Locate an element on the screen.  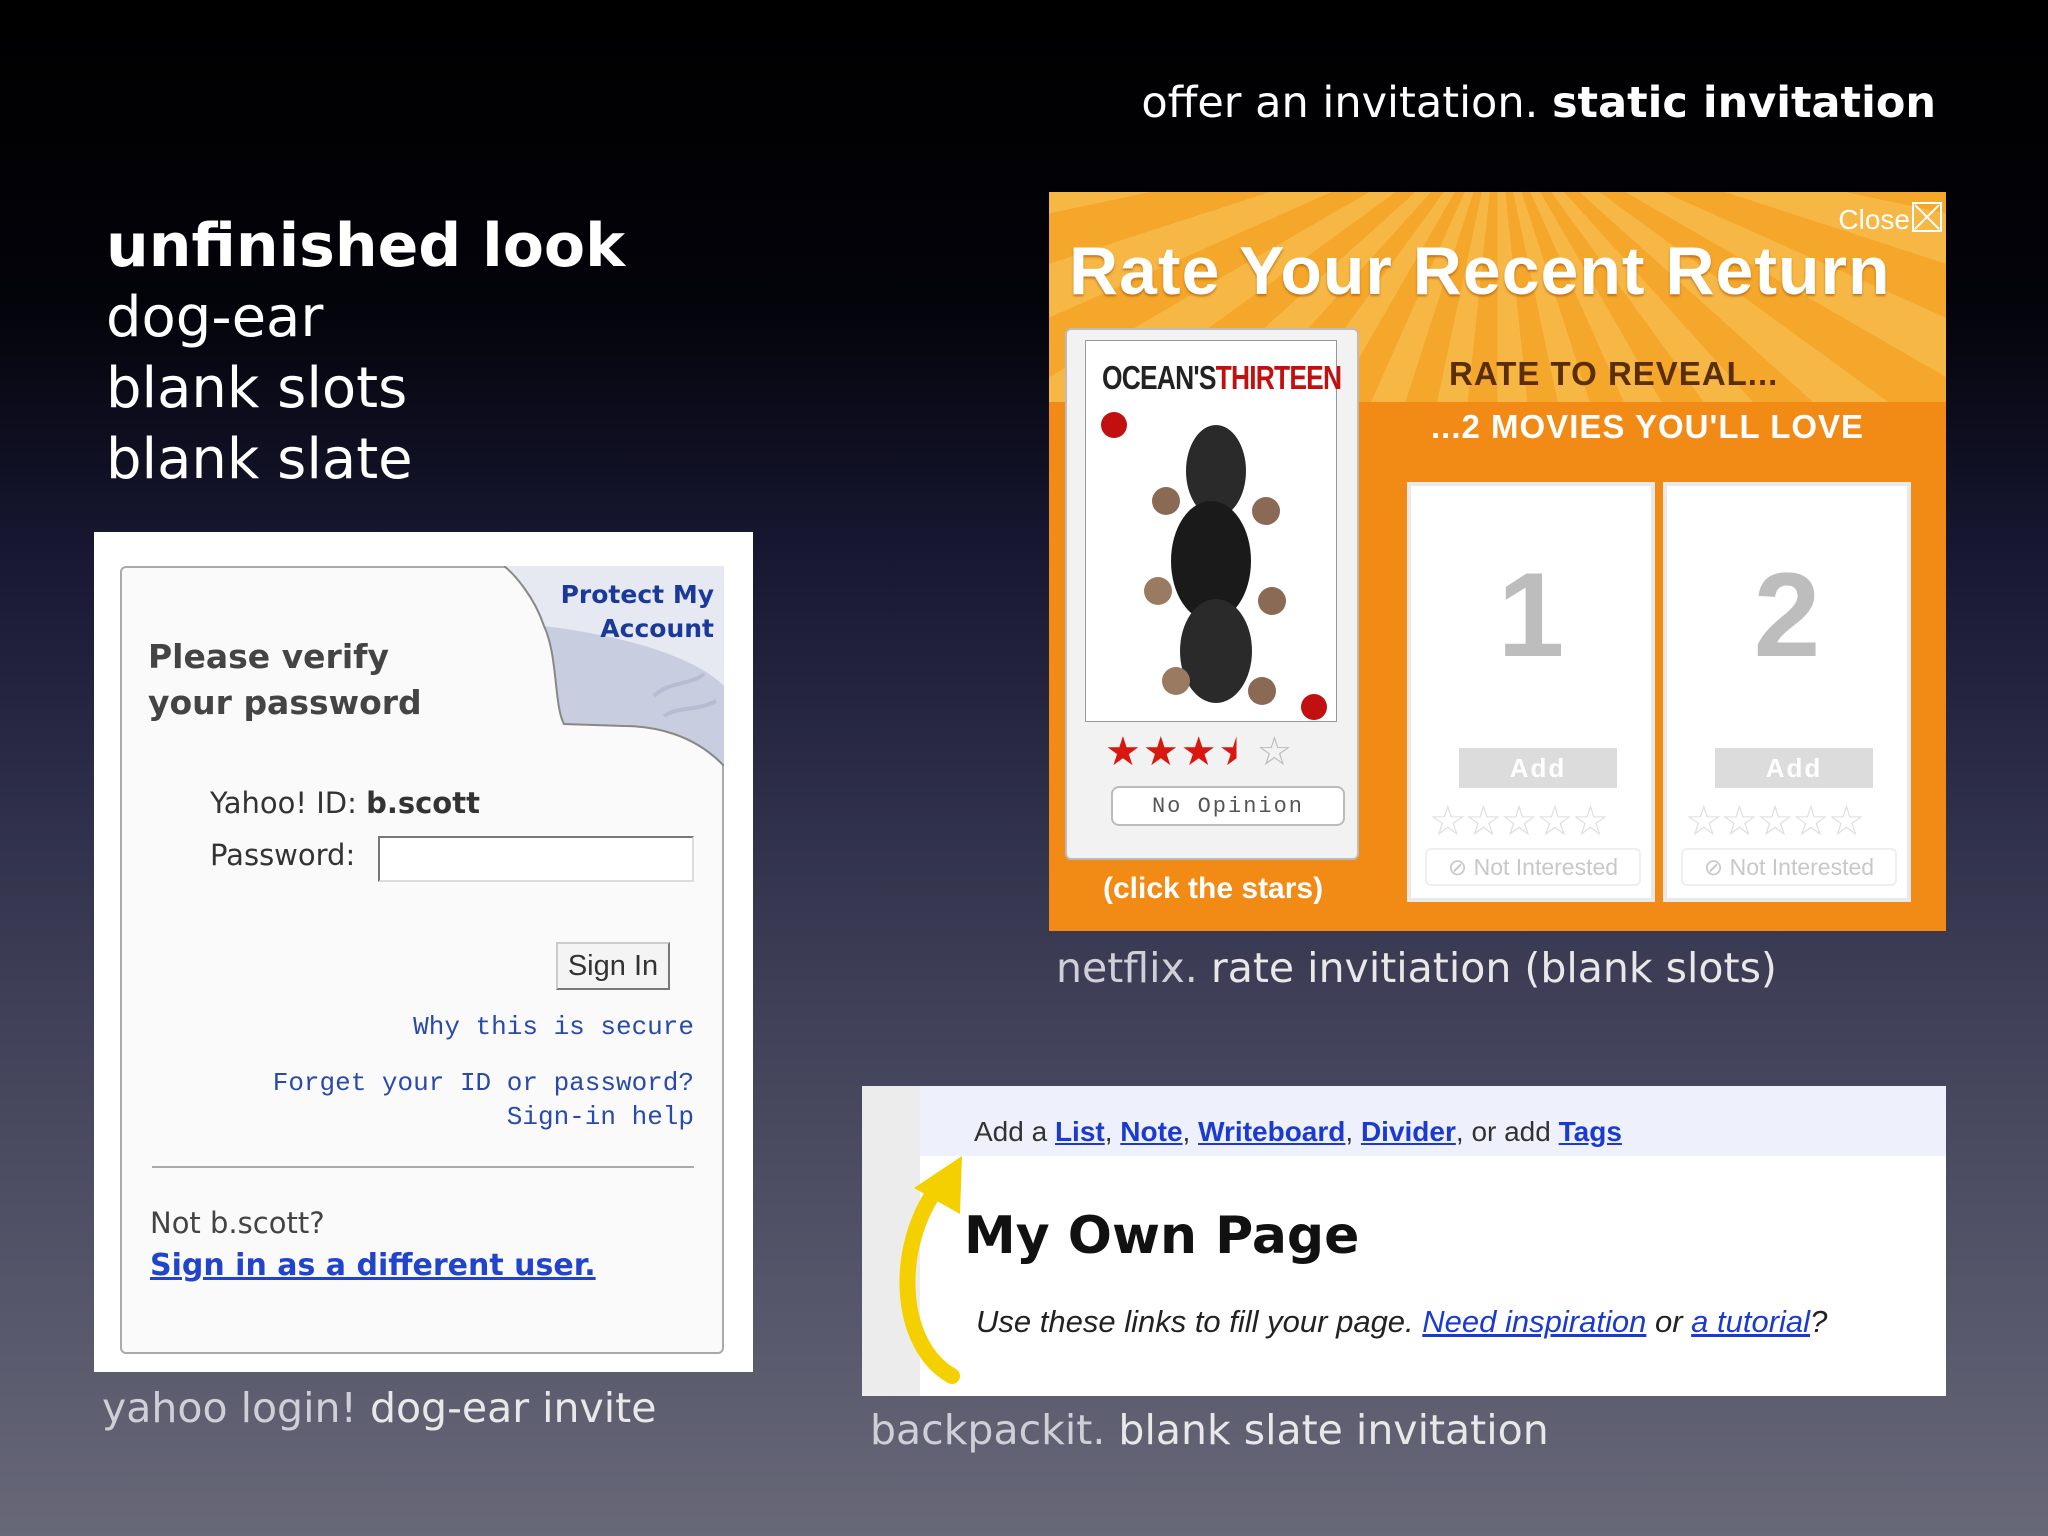
poster-art-icon is located at coordinates (1214, 566).